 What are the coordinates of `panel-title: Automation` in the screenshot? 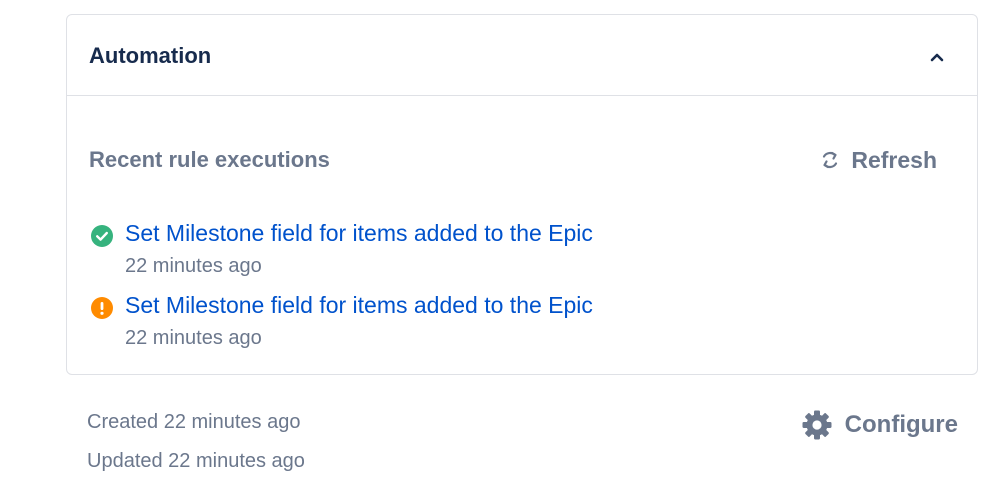 It's located at (150, 55).